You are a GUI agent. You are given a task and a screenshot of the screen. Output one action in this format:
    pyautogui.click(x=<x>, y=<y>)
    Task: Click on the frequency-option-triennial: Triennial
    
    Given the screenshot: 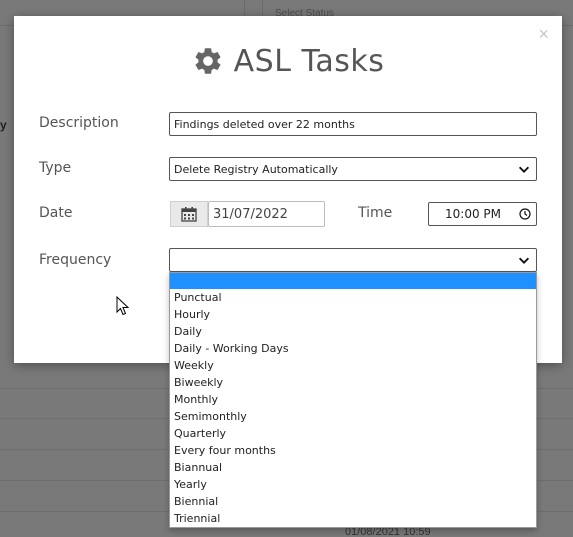 What is the action you would take?
    pyautogui.click(x=353, y=518)
    